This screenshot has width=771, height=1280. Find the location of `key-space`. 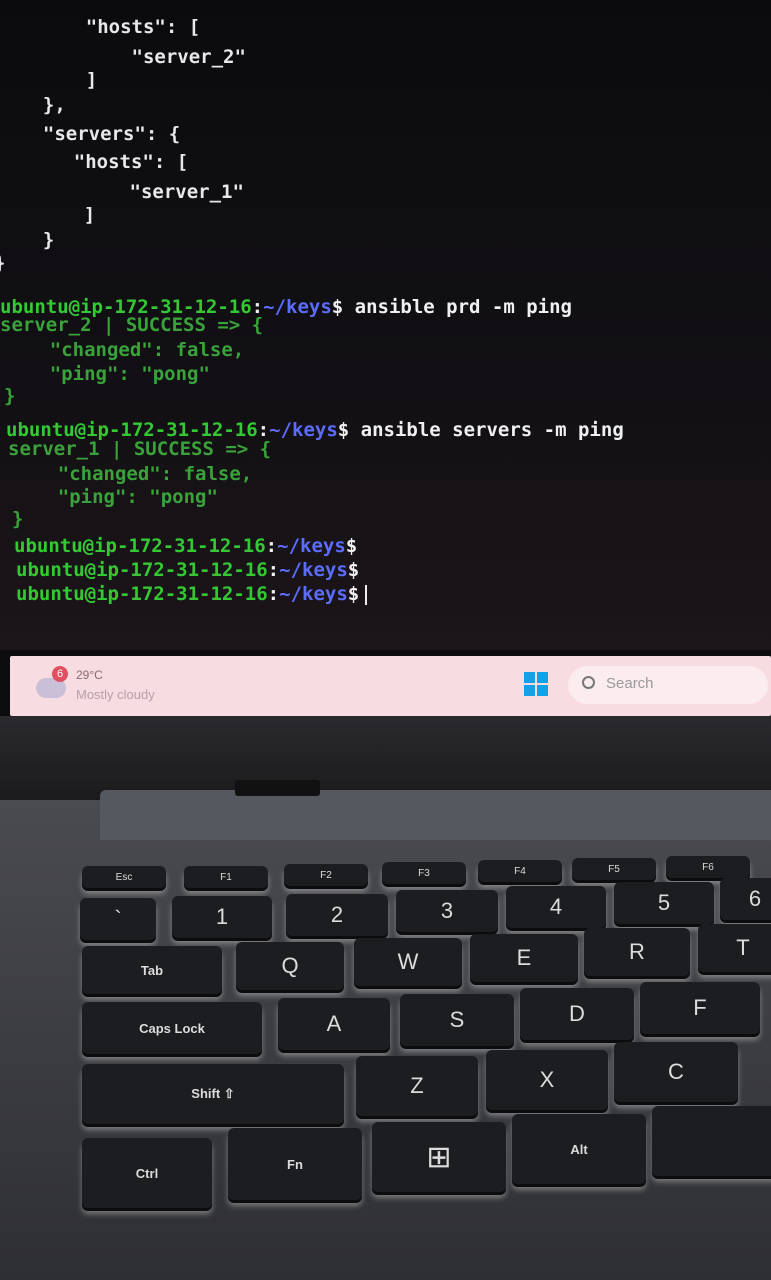

key-space is located at coordinates (711, 1141).